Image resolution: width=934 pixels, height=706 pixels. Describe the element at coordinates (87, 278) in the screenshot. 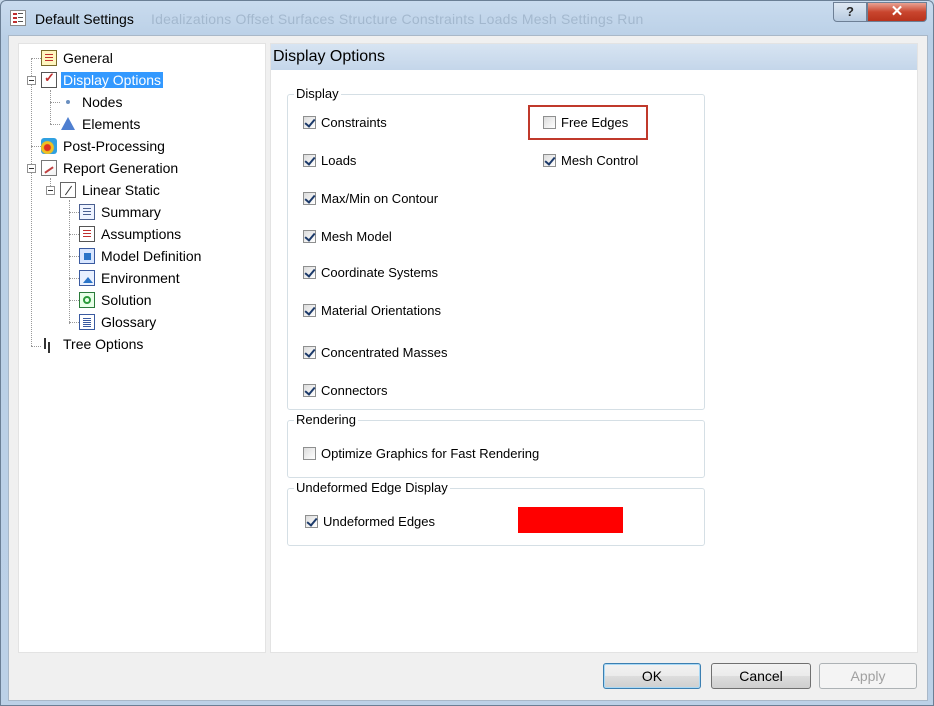

I see `environment-icon` at that location.